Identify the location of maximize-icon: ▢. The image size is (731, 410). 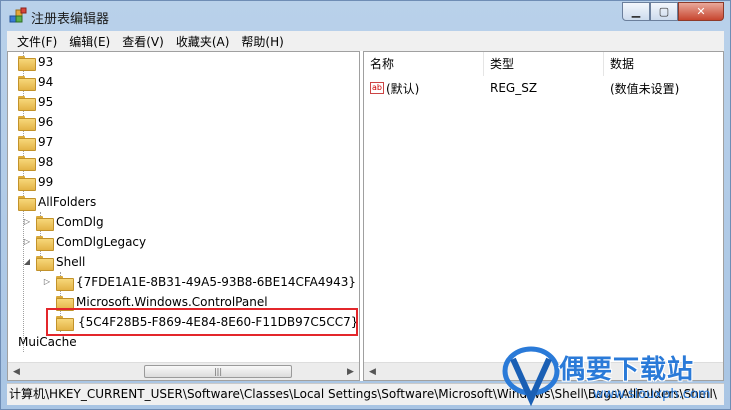
(664, 11).